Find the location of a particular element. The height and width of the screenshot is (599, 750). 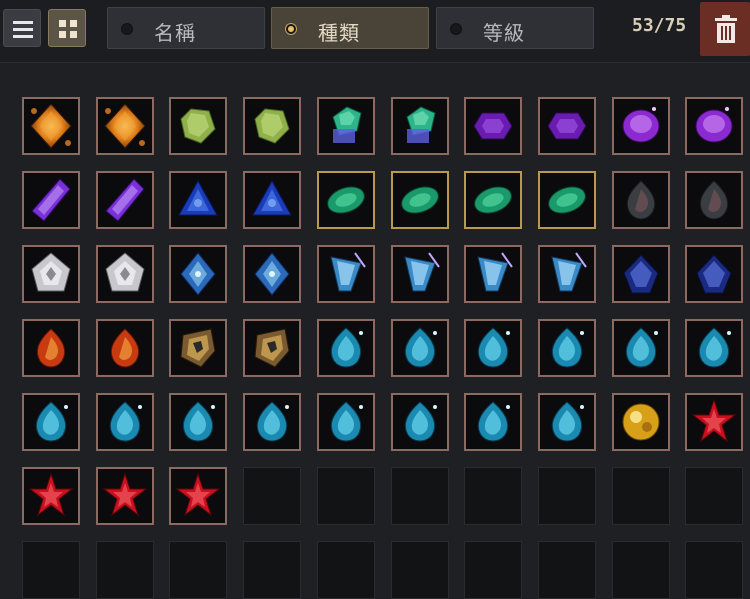

ruby-star-icon is located at coordinates (125, 494).